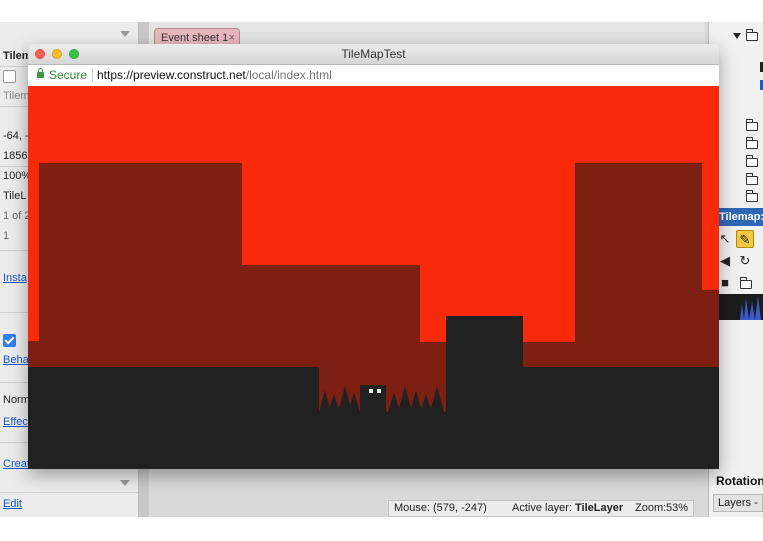  What do you see at coordinates (373, 398) in the screenshot?
I see `player-character` at bounding box center [373, 398].